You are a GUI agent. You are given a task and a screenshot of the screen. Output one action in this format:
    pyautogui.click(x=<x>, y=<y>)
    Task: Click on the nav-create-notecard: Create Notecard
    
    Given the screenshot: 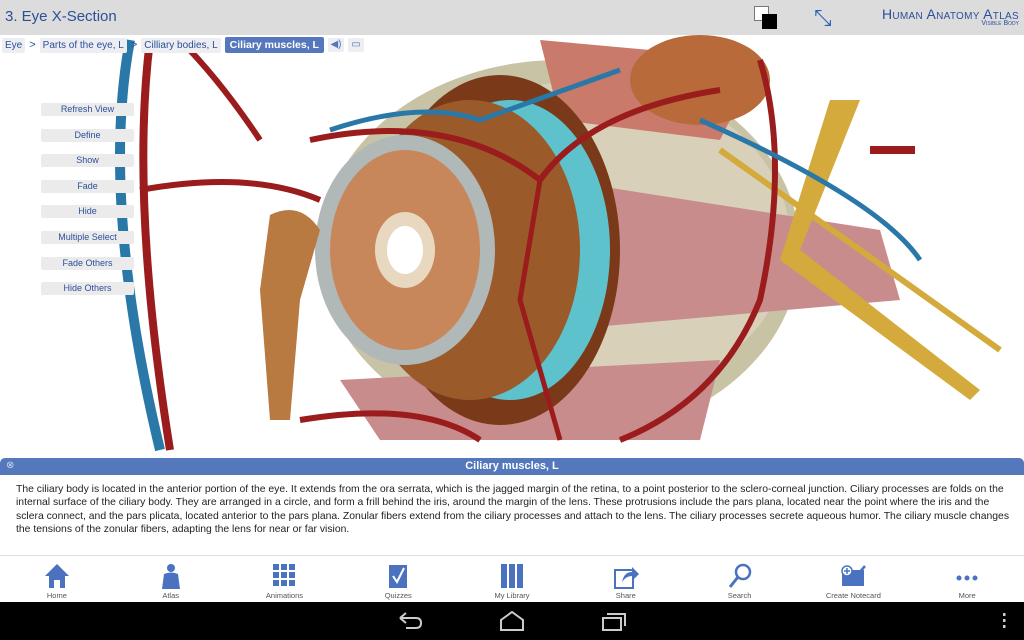 What is the action you would take?
    pyautogui.click(x=853, y=579)
    